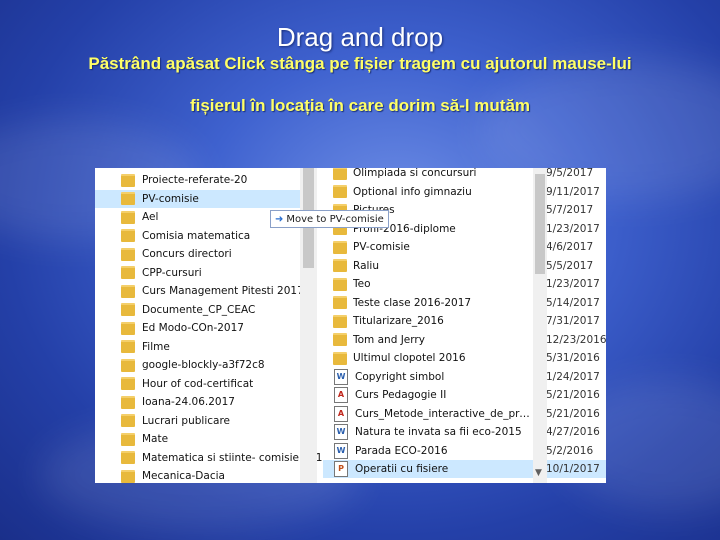 The image size is (720, 540). What do you see at coordinates (197, 384) in the screenshot?
I see `navigation-folder-item: Hour of cod-certificat` at bounding box center [197, 384].